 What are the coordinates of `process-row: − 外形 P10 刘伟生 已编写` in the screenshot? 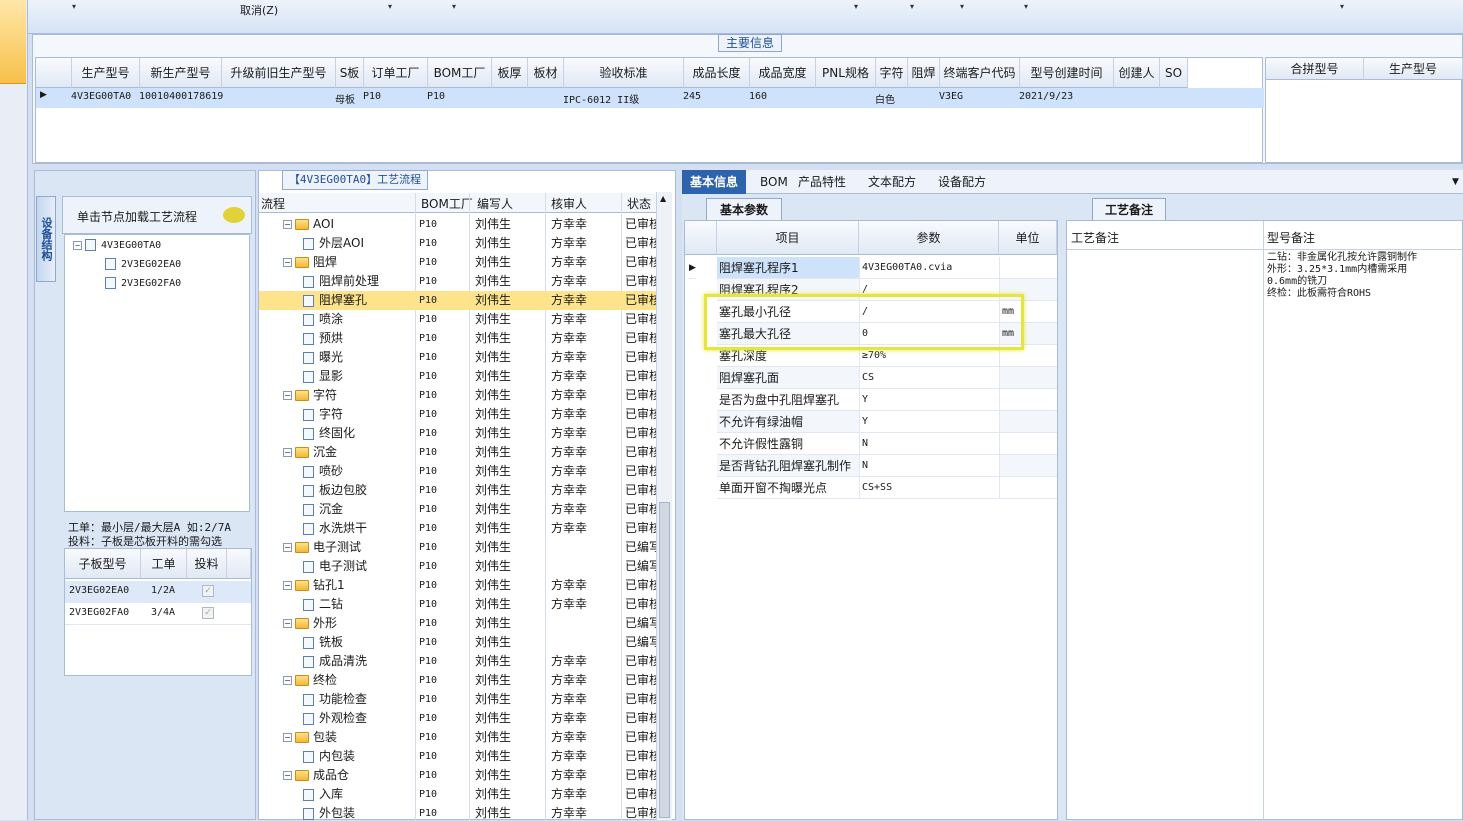 It's located at (459, 623).